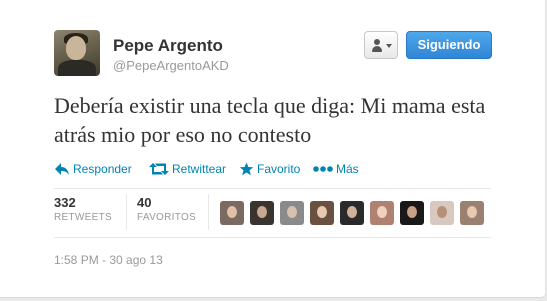 The height and width of the screenshot is (301, 547). I want to click on favorites-stat: 40 FAVORITOS, so click(166, 210).